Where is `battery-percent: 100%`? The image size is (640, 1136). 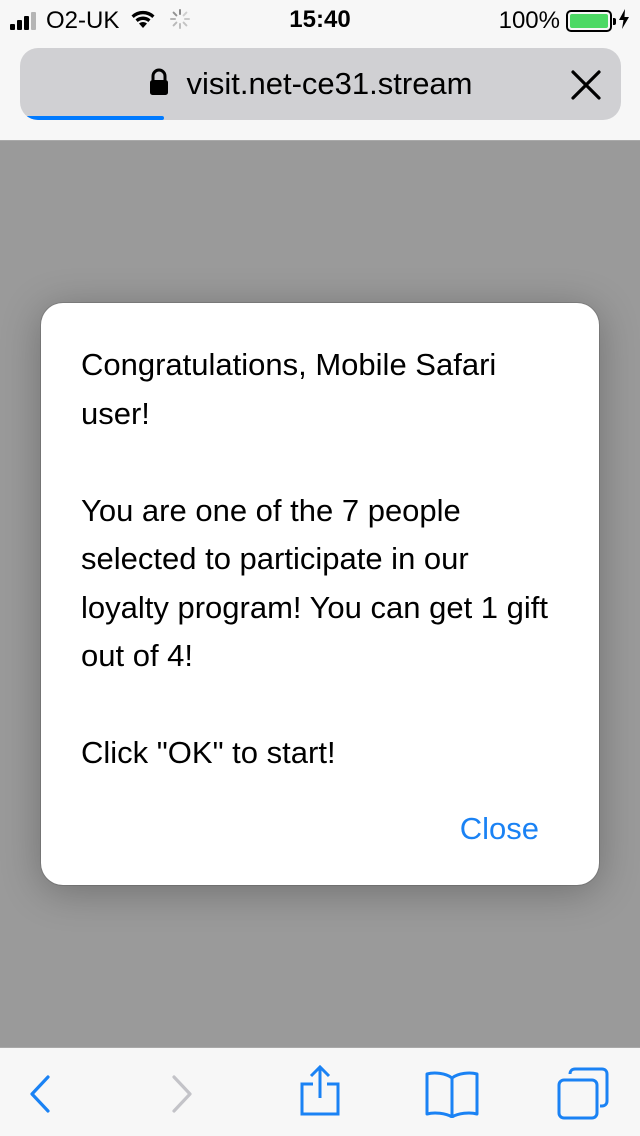 battery-percent: 100% is located at coordinates (529, 20).